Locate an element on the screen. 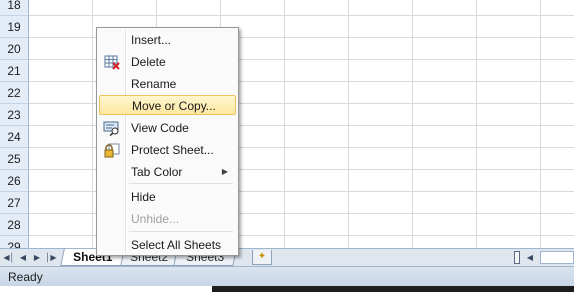  row-header: 25 is located at coordinates (14, 159).